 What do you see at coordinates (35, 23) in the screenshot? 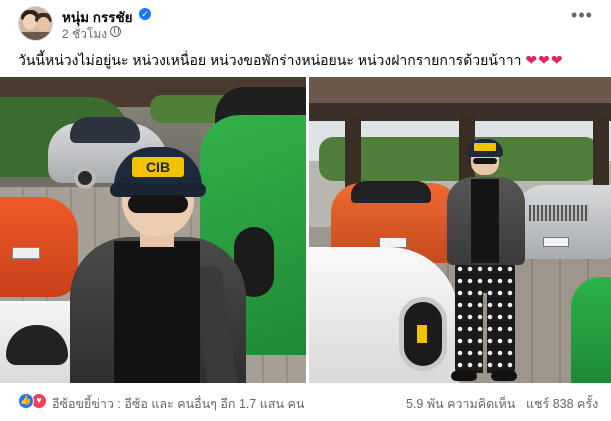
I see `author-avatar` at bounding box center [35, 23].